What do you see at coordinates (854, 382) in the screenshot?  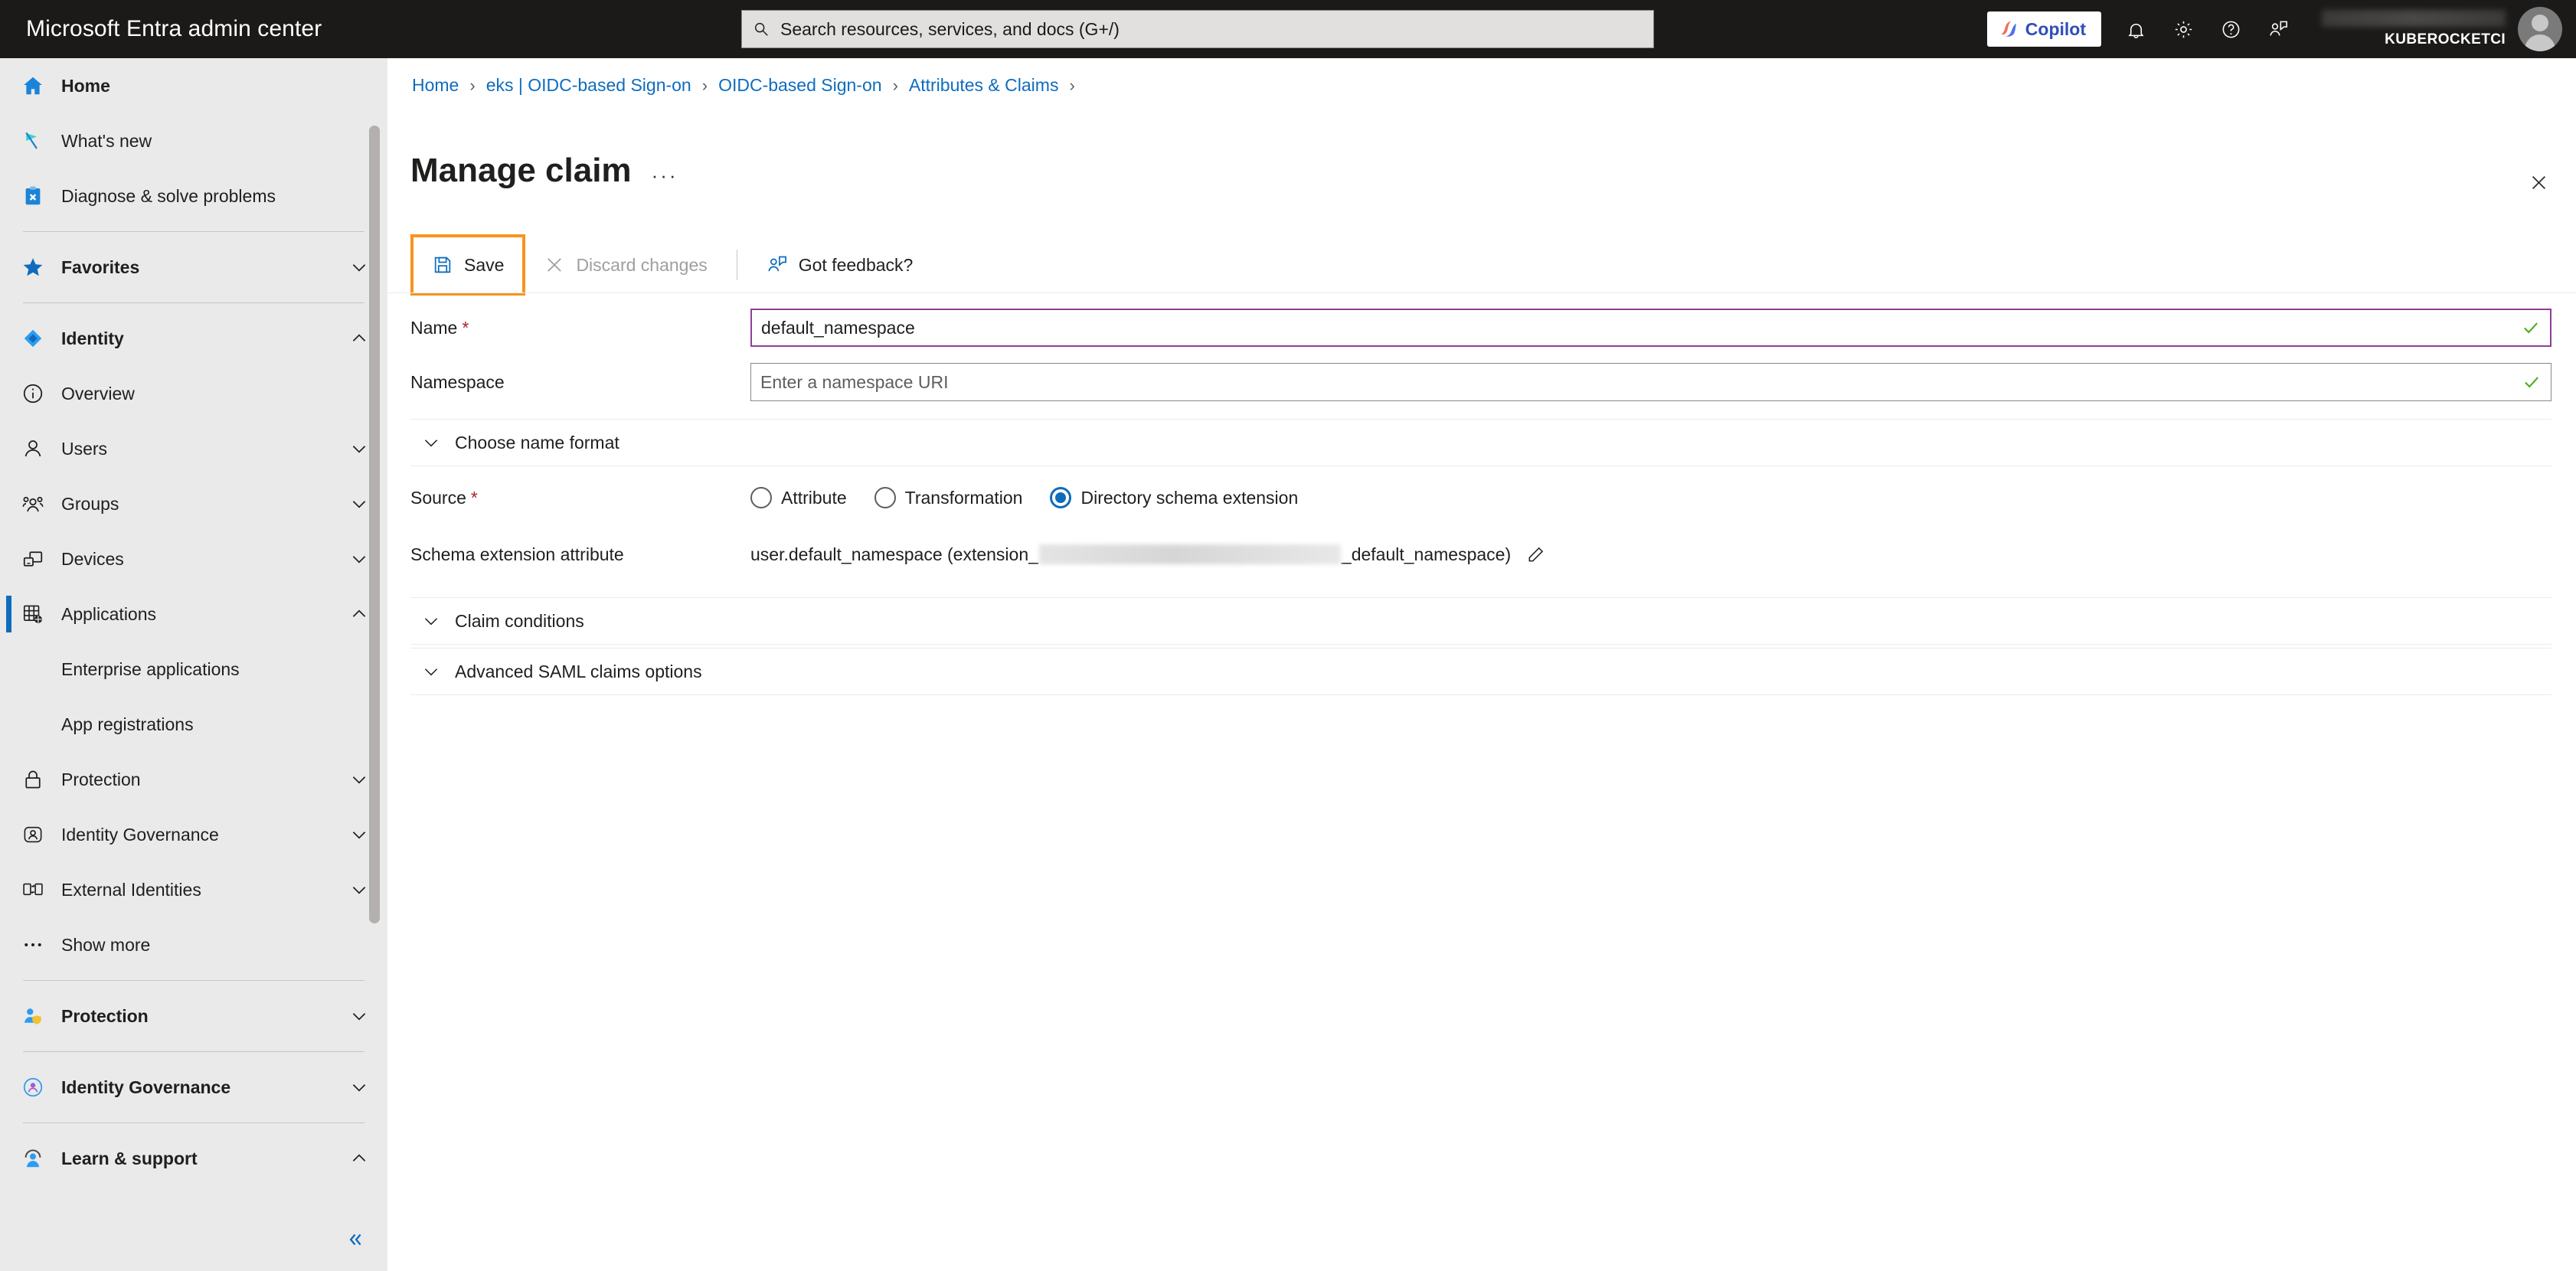 I see `namespace-input-placeholder: Enter a namespace URI` at bounding box center [854, 382].